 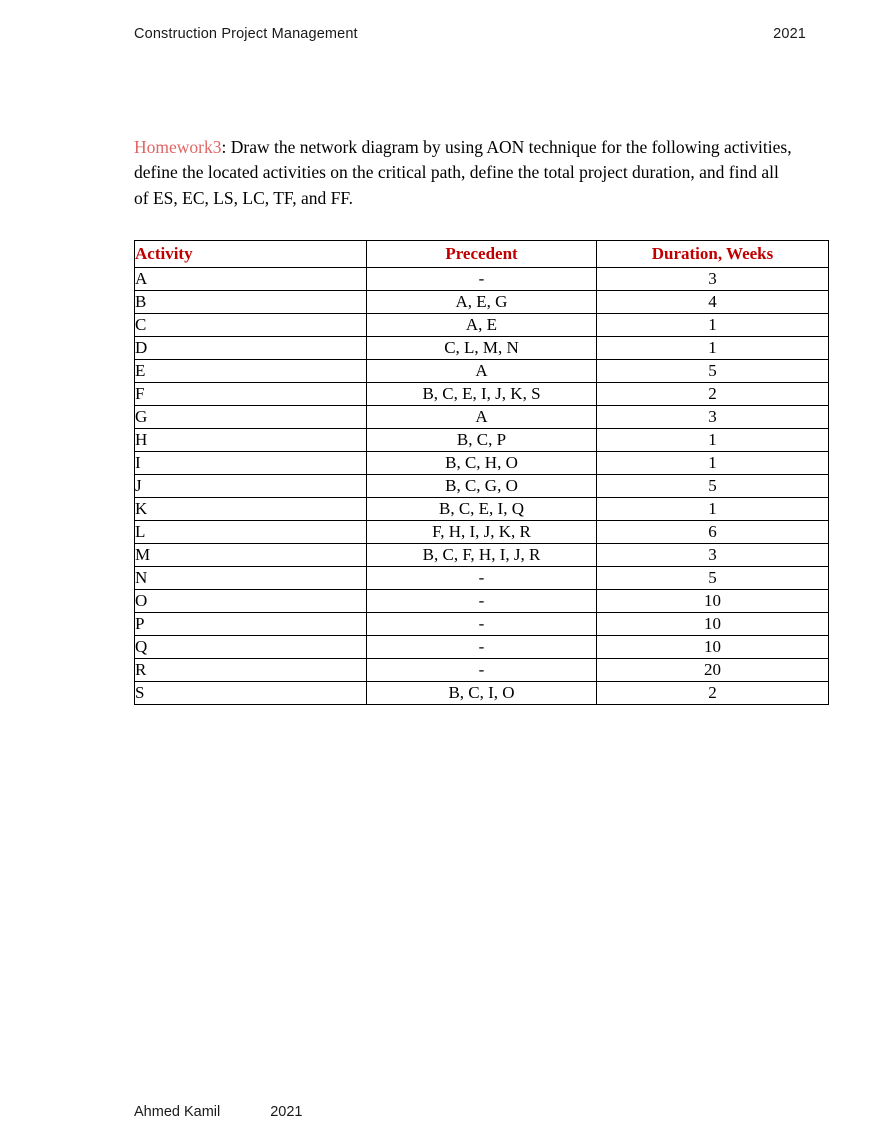 I want to click on cell-activity: I, so click(x=250, y=463).